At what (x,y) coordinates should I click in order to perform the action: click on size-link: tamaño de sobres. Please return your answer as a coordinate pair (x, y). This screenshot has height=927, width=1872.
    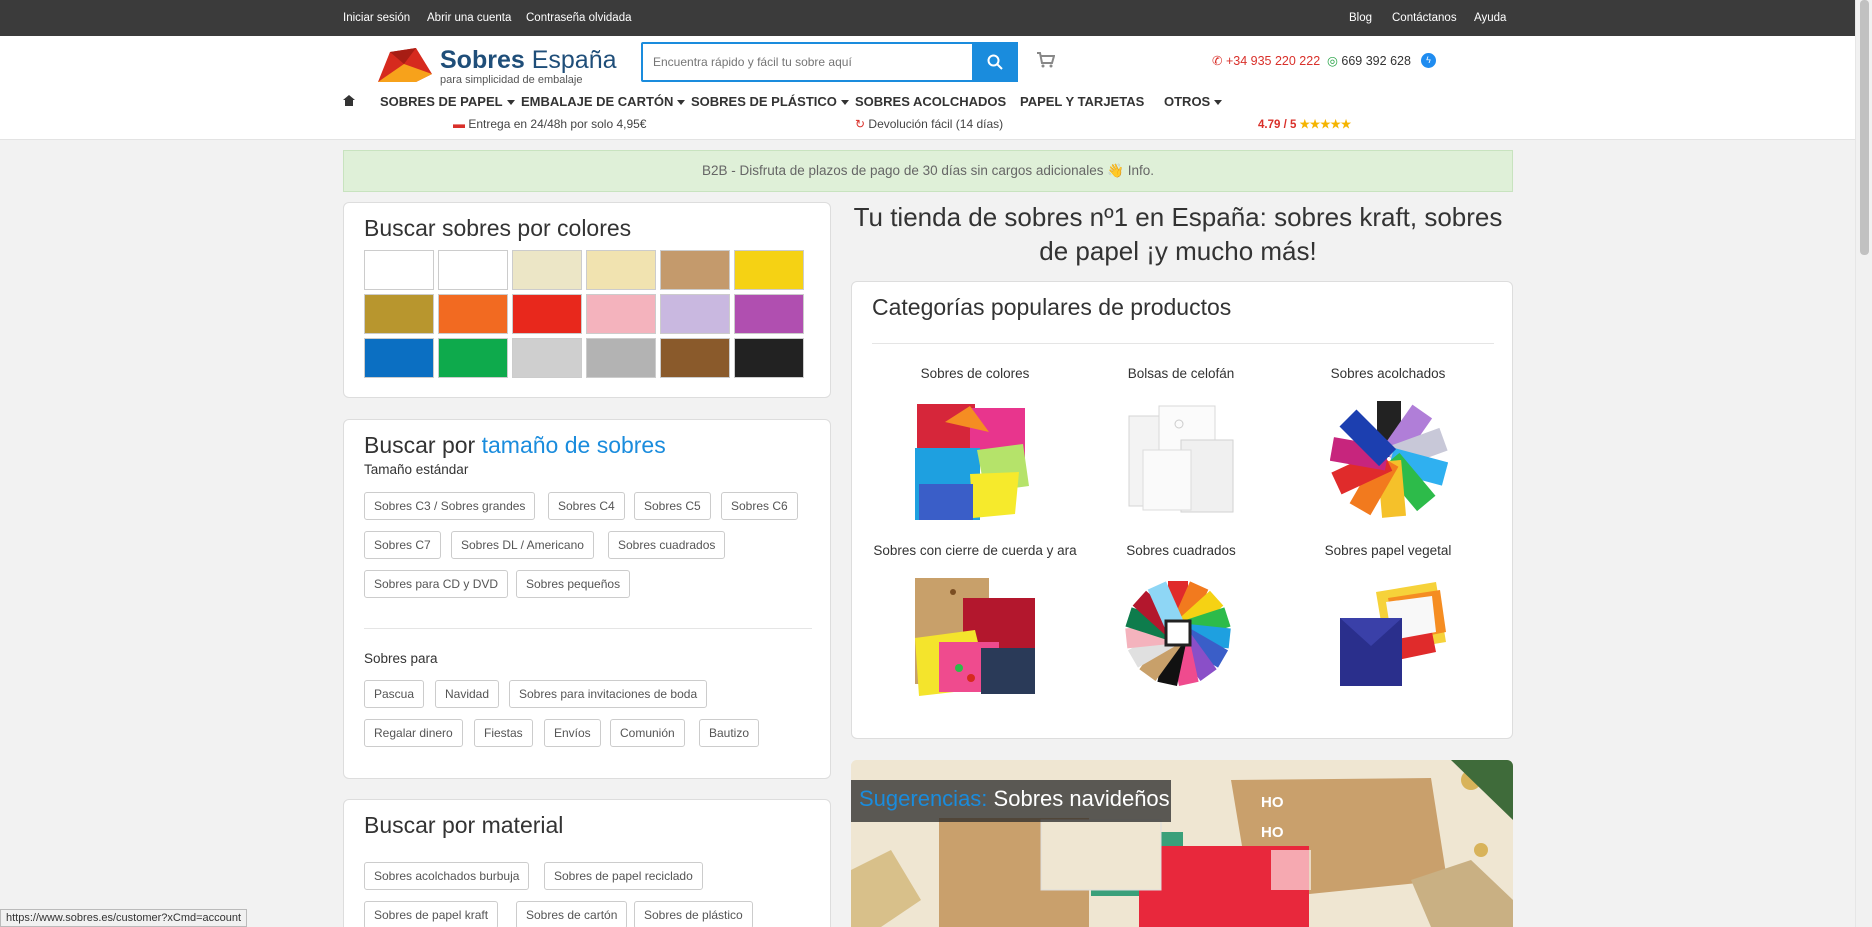
    Looking at the image, I should click on (574, 445).